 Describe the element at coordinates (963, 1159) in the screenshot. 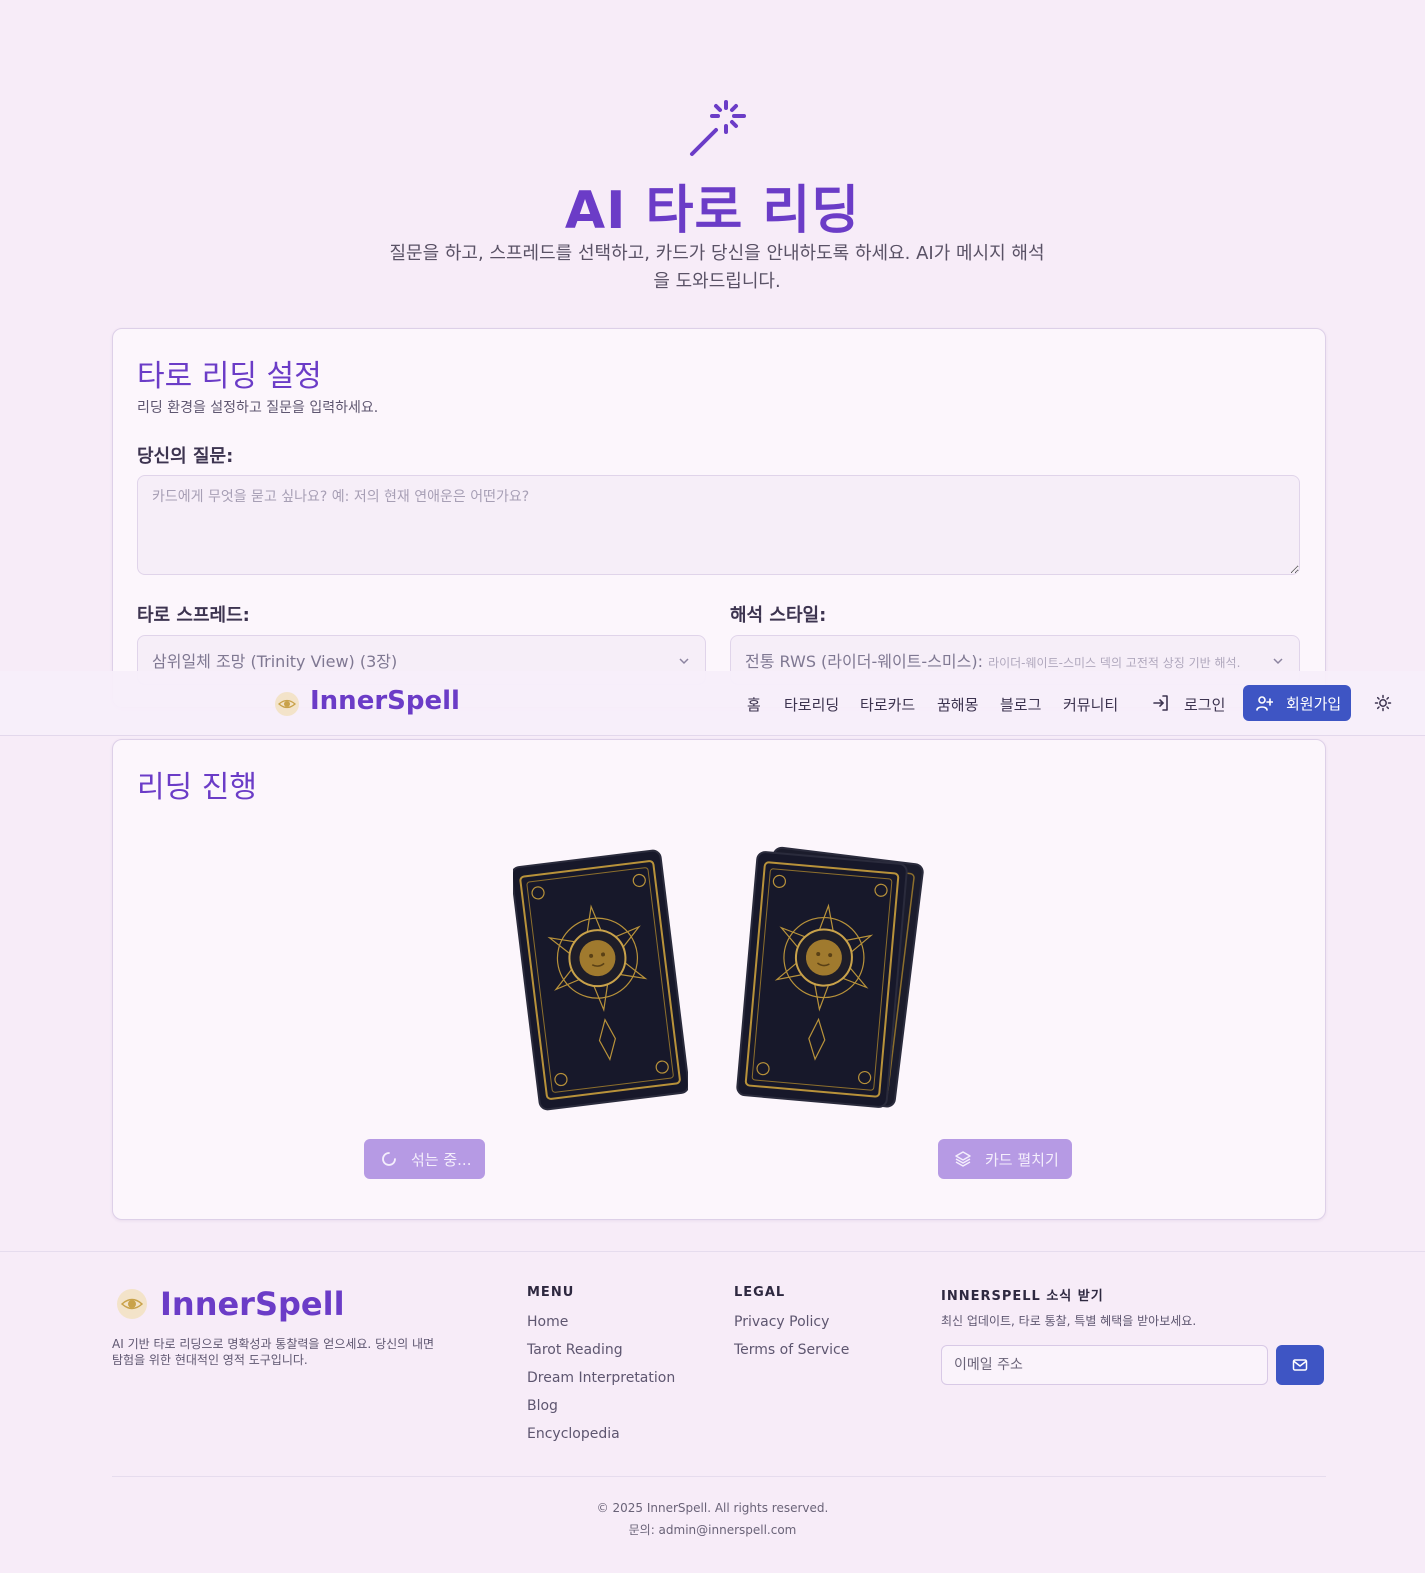

I see `layers-icon` at that location.